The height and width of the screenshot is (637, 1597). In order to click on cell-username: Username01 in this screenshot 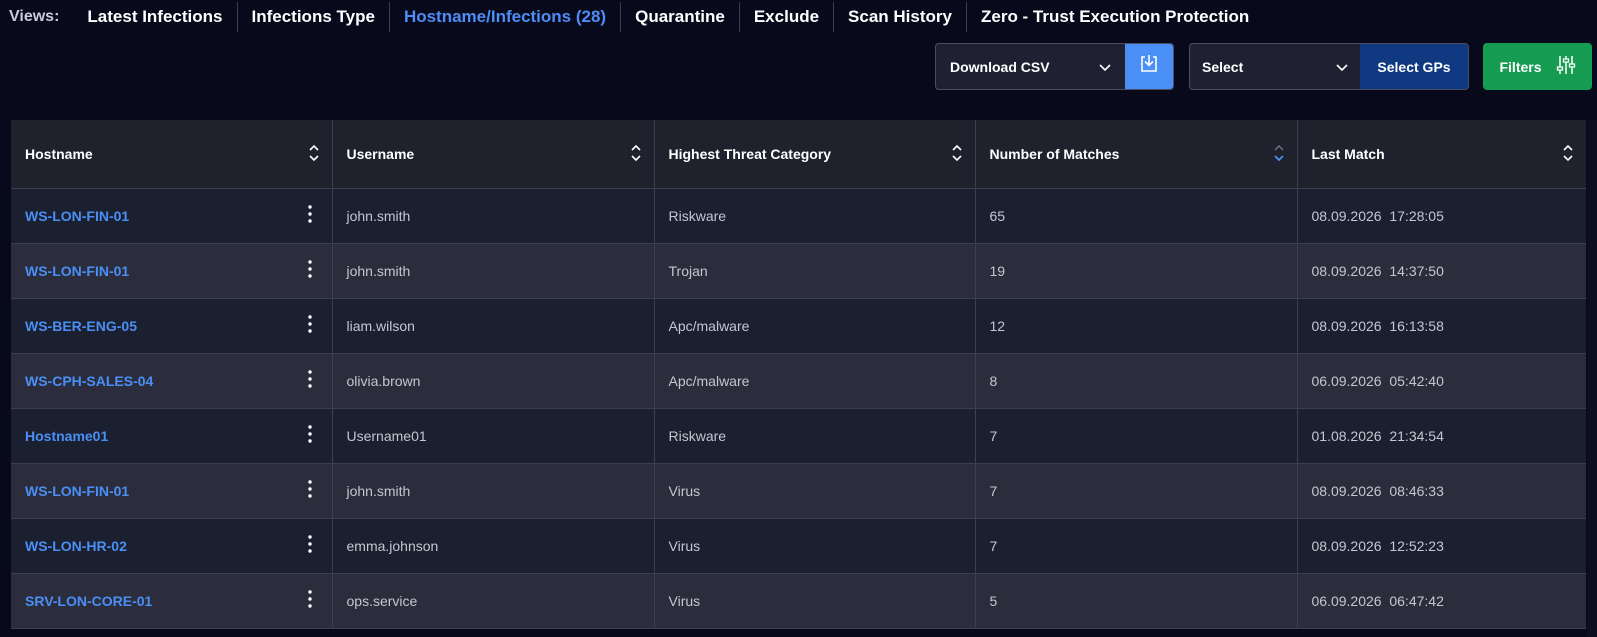, I will do `click(493, 436)`.